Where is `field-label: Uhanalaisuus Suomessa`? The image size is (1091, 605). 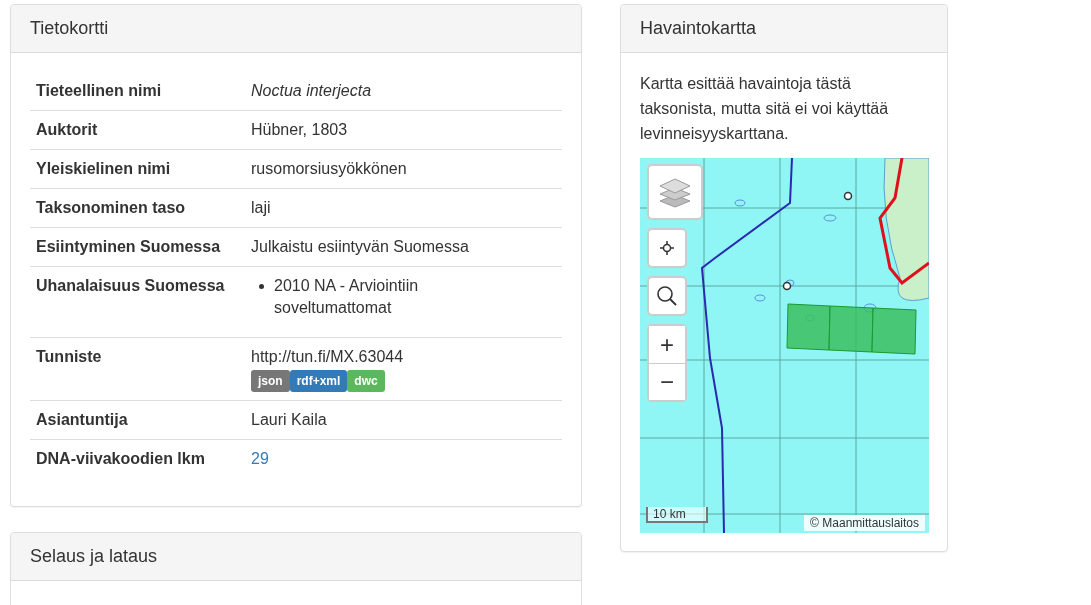
field-label: Uhanalaisuus Suomessa is located at coordinates (130, 285).